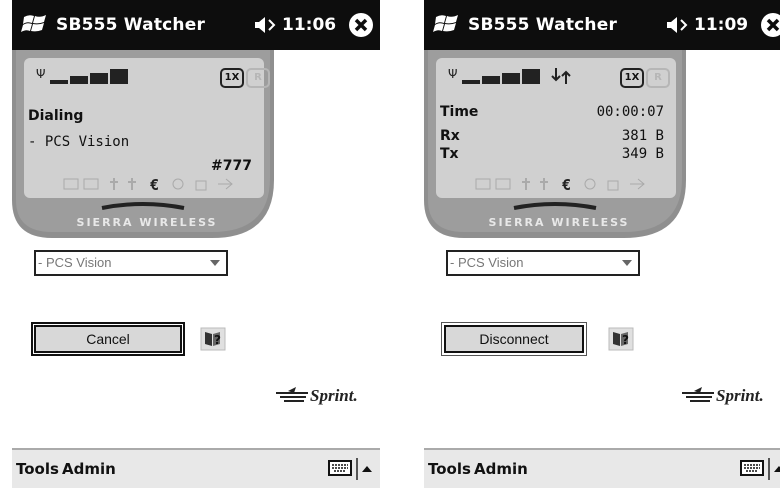  Describe the element at coordinates (642, 136) in the screenshot. I see `rx-value: 381 B` at that location.